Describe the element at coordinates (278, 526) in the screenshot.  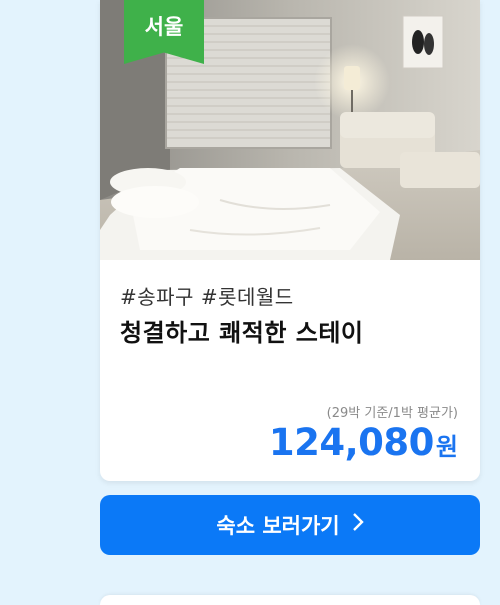
I see `view-stay-label: 숙소 보러가기` at that location.